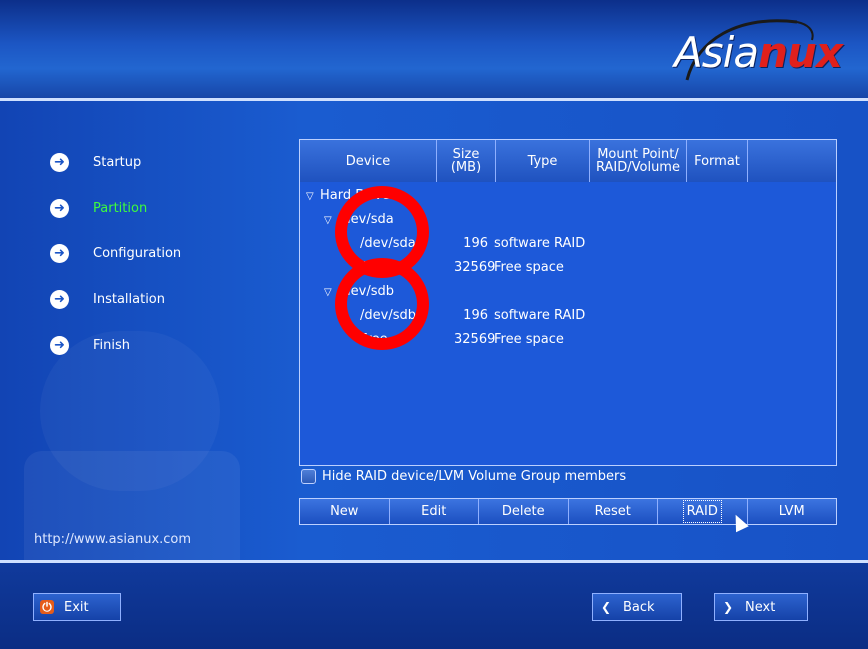 This screenshot has height=649, width=868. What do you see at coordinates (313, 196) in the screenshot?
I see `expander-icon: ▽` at bounding box center [313, 196].